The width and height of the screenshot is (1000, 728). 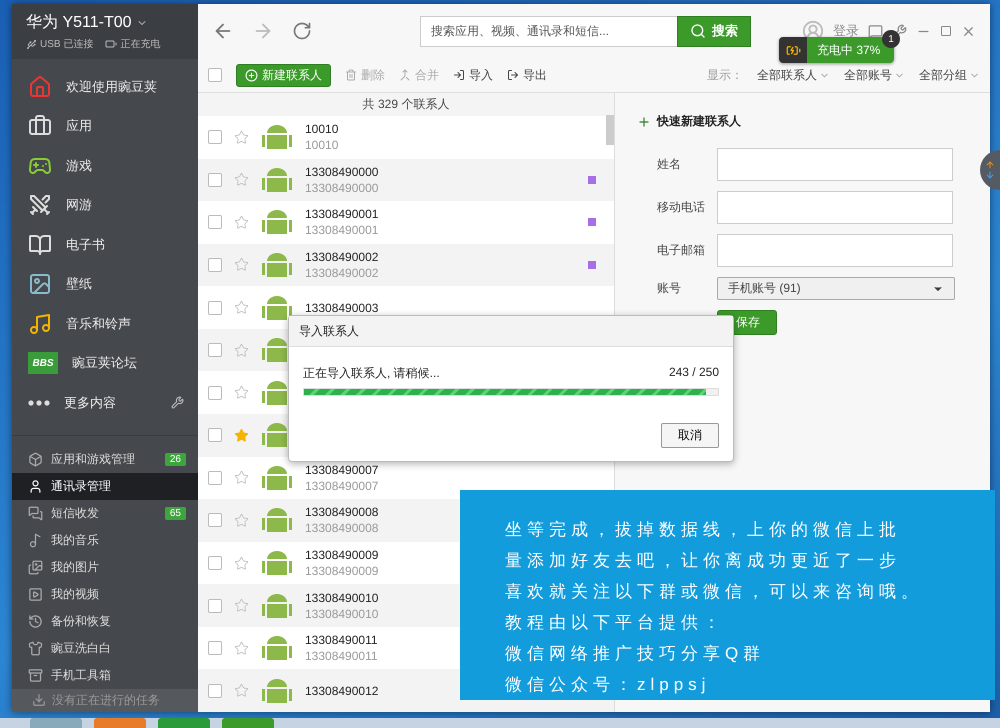 What do you see at coordinates (690, 435) in the screenshot?
I see `cancel-button: 取消` at bounding box center [690, 435].